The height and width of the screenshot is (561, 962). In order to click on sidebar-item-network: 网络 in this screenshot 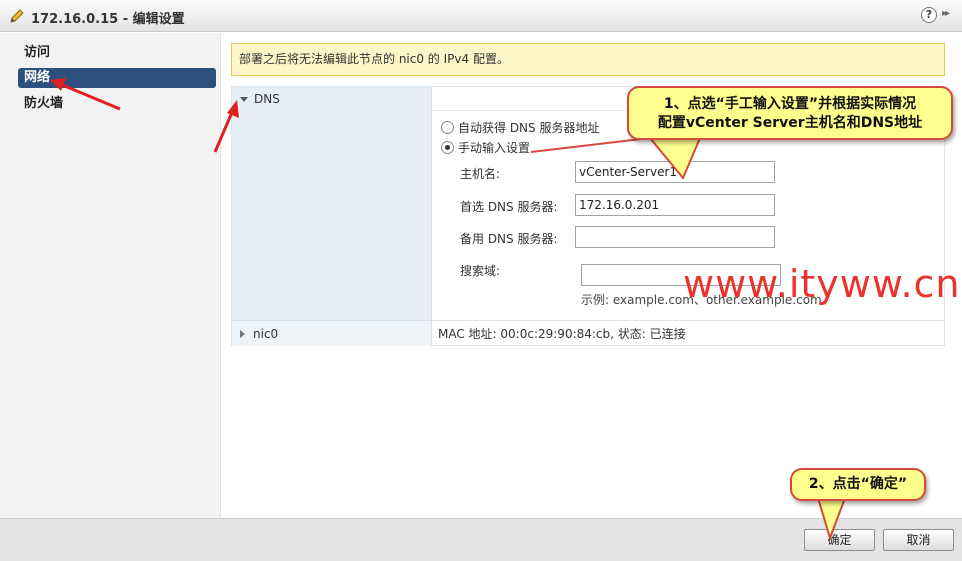, I will do `click(117, 78)`.